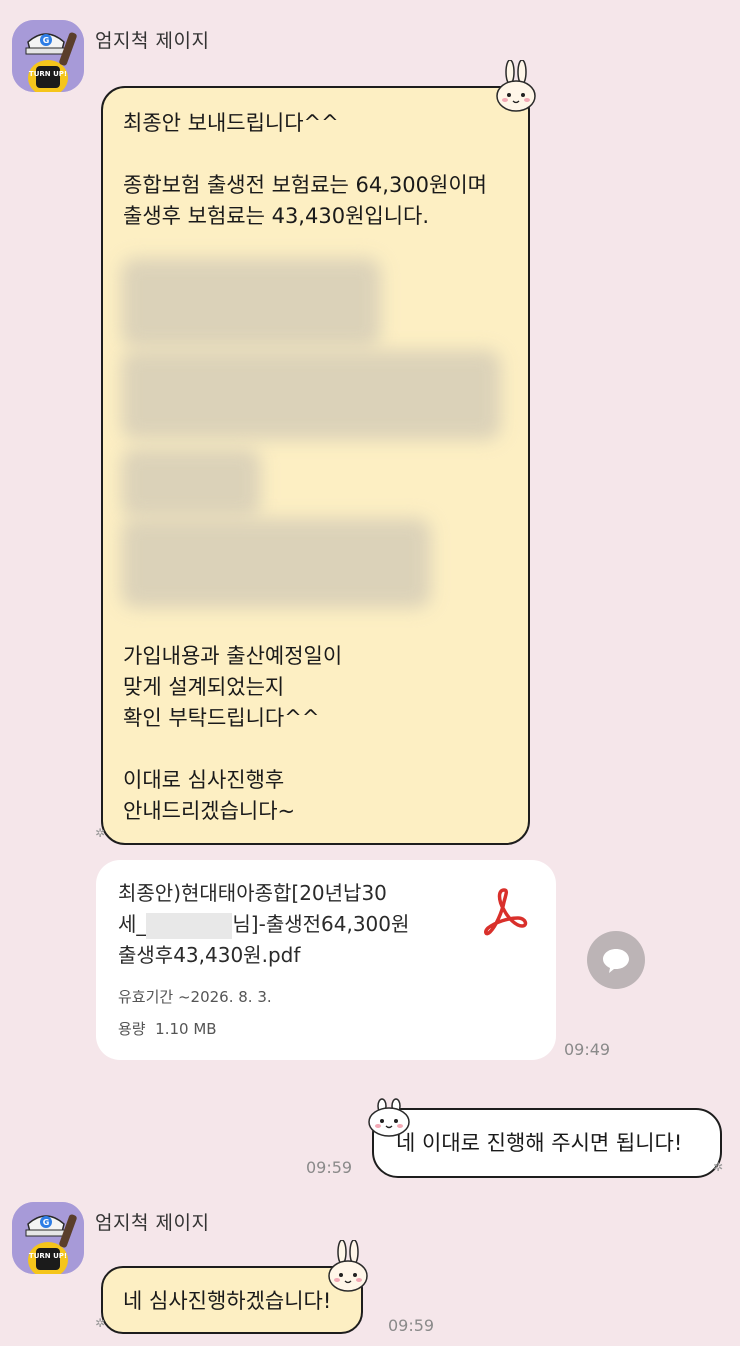  What do you see at coordinates (227, 1301) in the screenshot?
I see `message-text: 네 심사진행하겠습니다!` at bounding box center [227, 1301].